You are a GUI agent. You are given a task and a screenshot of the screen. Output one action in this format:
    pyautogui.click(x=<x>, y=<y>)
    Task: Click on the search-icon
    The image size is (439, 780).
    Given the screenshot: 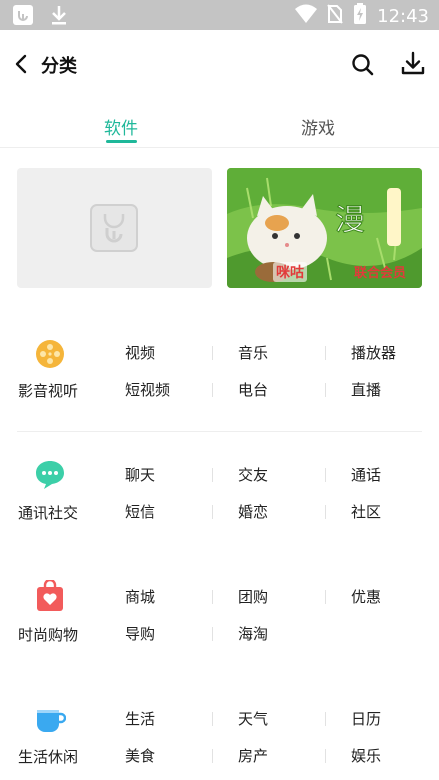 What is the action you would take?
    pyautogui.click(x=363, y=65)
    